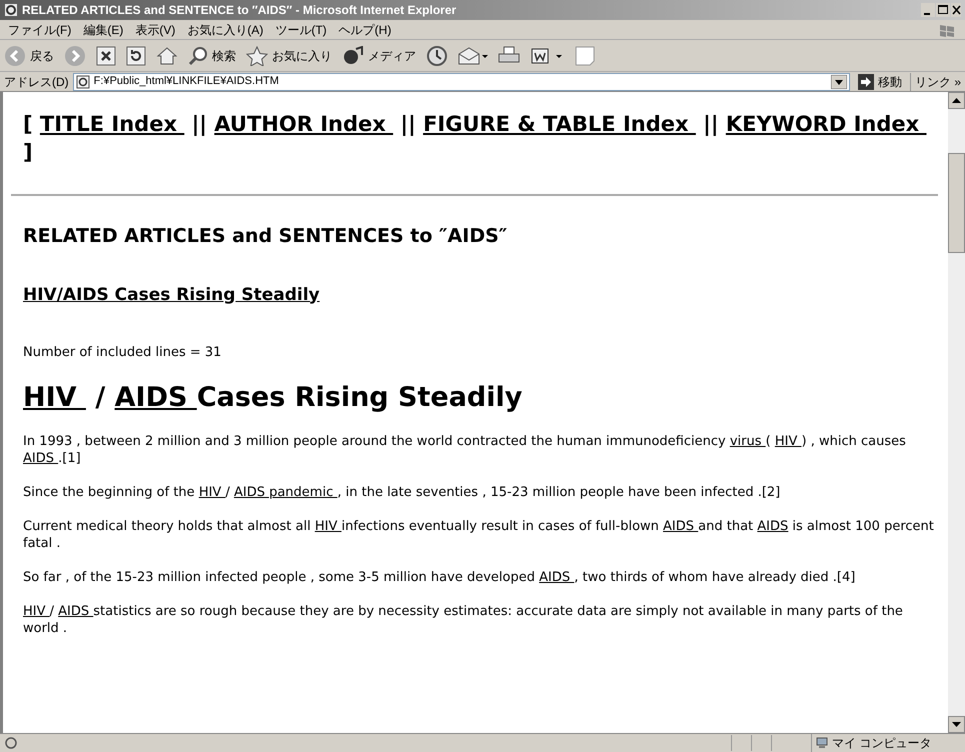 The height and width of the screenshot is (752, 965). What do you see at coordinates (11, 10) in the screenshot?
I see `browser-icon` at bounding box center [11, 10].